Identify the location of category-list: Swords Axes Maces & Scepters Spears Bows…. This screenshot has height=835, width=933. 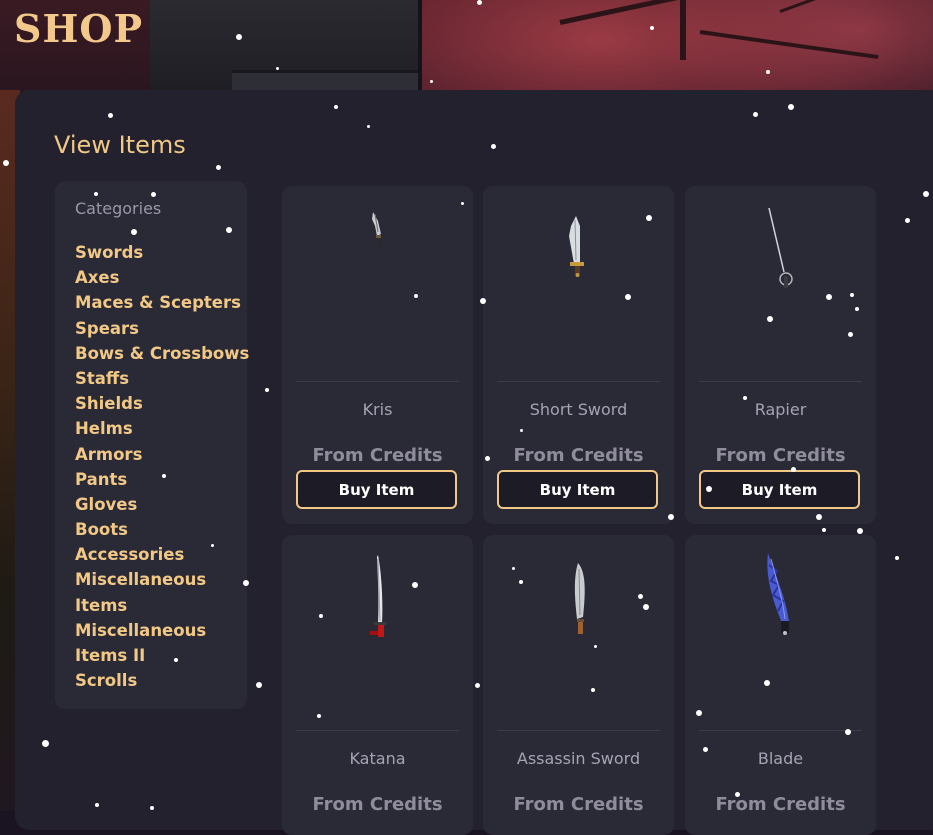
(162, 469).